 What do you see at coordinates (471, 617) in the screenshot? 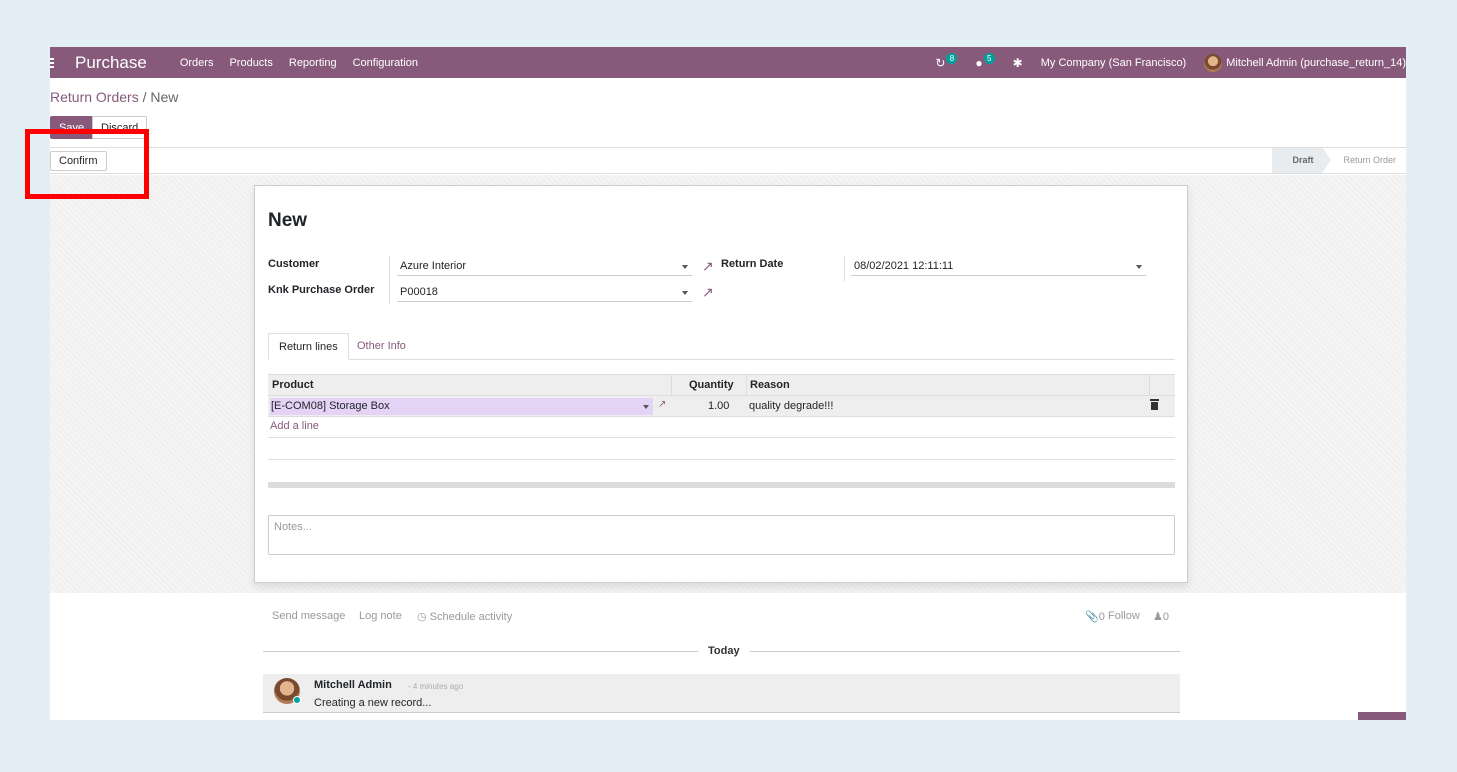
I see `schedule-activity-label: Schedule activity` at bounding box center [471, 617].